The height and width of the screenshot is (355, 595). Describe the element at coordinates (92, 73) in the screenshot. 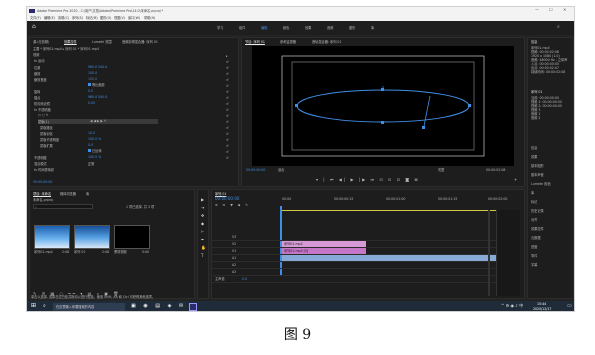

I see `prop-scale-value: 100.0` at that location.